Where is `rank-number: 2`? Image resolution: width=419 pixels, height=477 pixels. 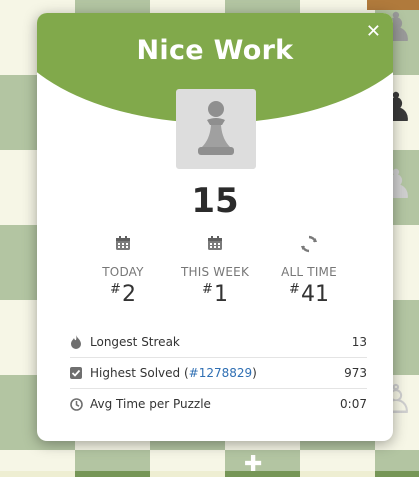
rank-number: 2 is located at coordinates (128, 294).